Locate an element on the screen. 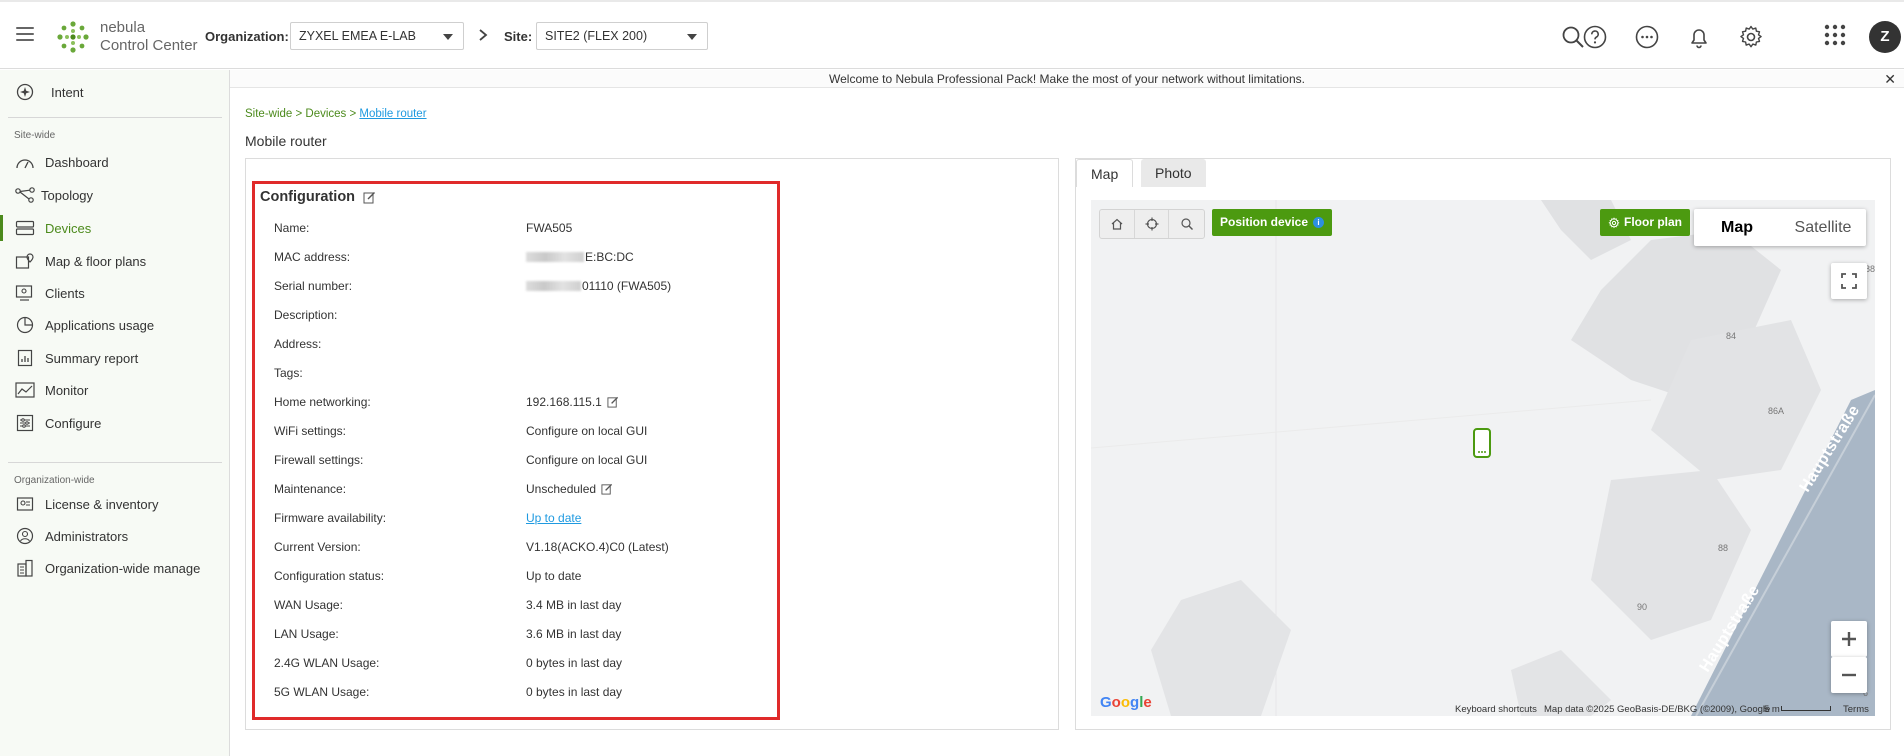 The image size is (1904, 756). config-key: Name: is located at coordinates (292, 228).